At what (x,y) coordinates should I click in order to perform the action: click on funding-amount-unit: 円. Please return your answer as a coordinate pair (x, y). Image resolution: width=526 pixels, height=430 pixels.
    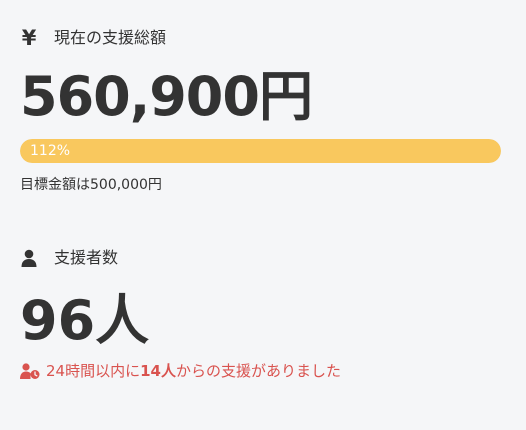
    Looking at the image, I should click on (285, 96).